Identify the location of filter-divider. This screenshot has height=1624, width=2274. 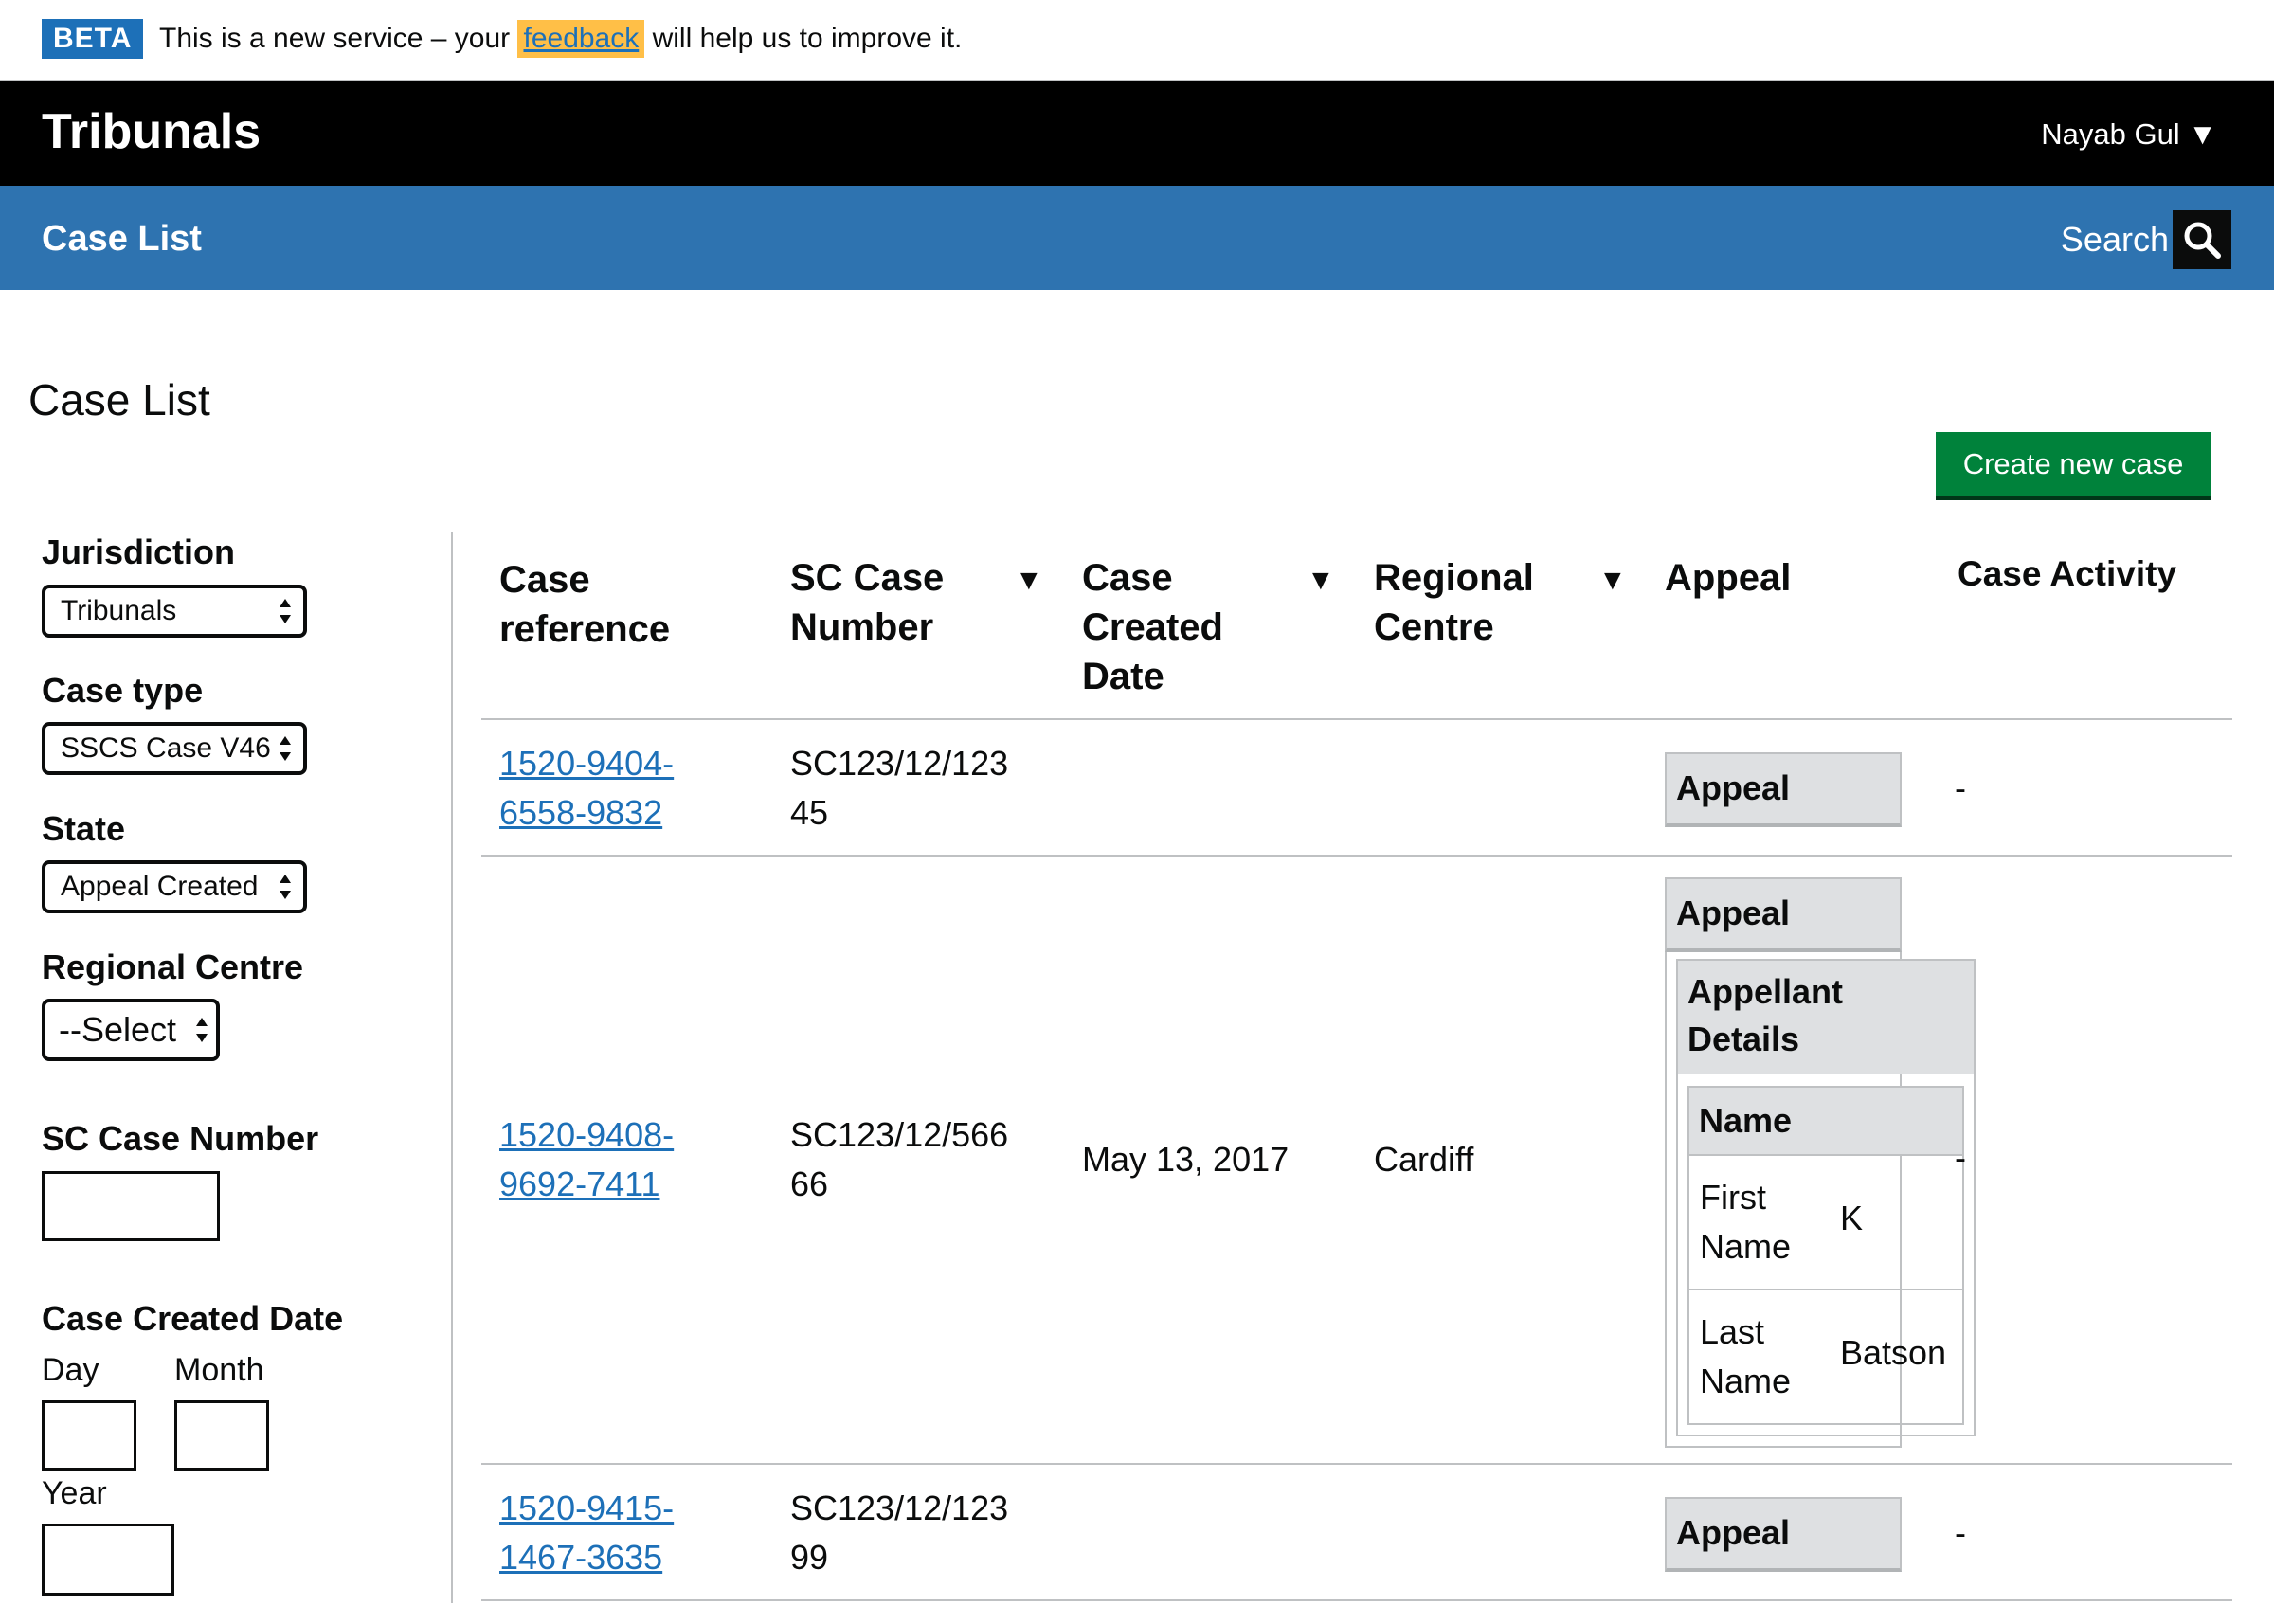
(452, 1067).